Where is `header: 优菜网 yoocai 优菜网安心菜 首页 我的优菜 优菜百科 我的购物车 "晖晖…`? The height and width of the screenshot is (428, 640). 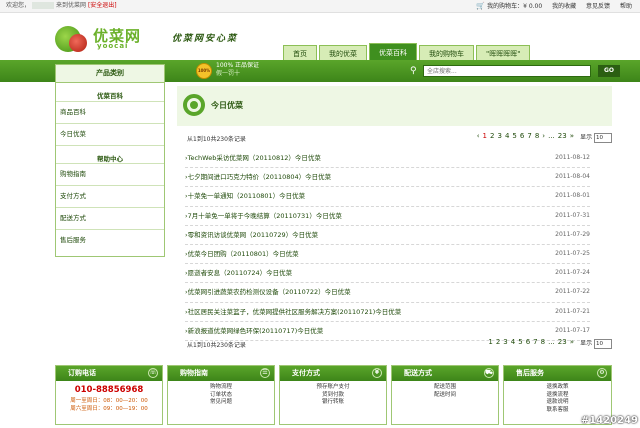
header: 优菜网 yoocai 优菜网安心菜 首页 我的优菜 优菜百科 我的购物车 "晖晖… is located at coordinates (320, 38).